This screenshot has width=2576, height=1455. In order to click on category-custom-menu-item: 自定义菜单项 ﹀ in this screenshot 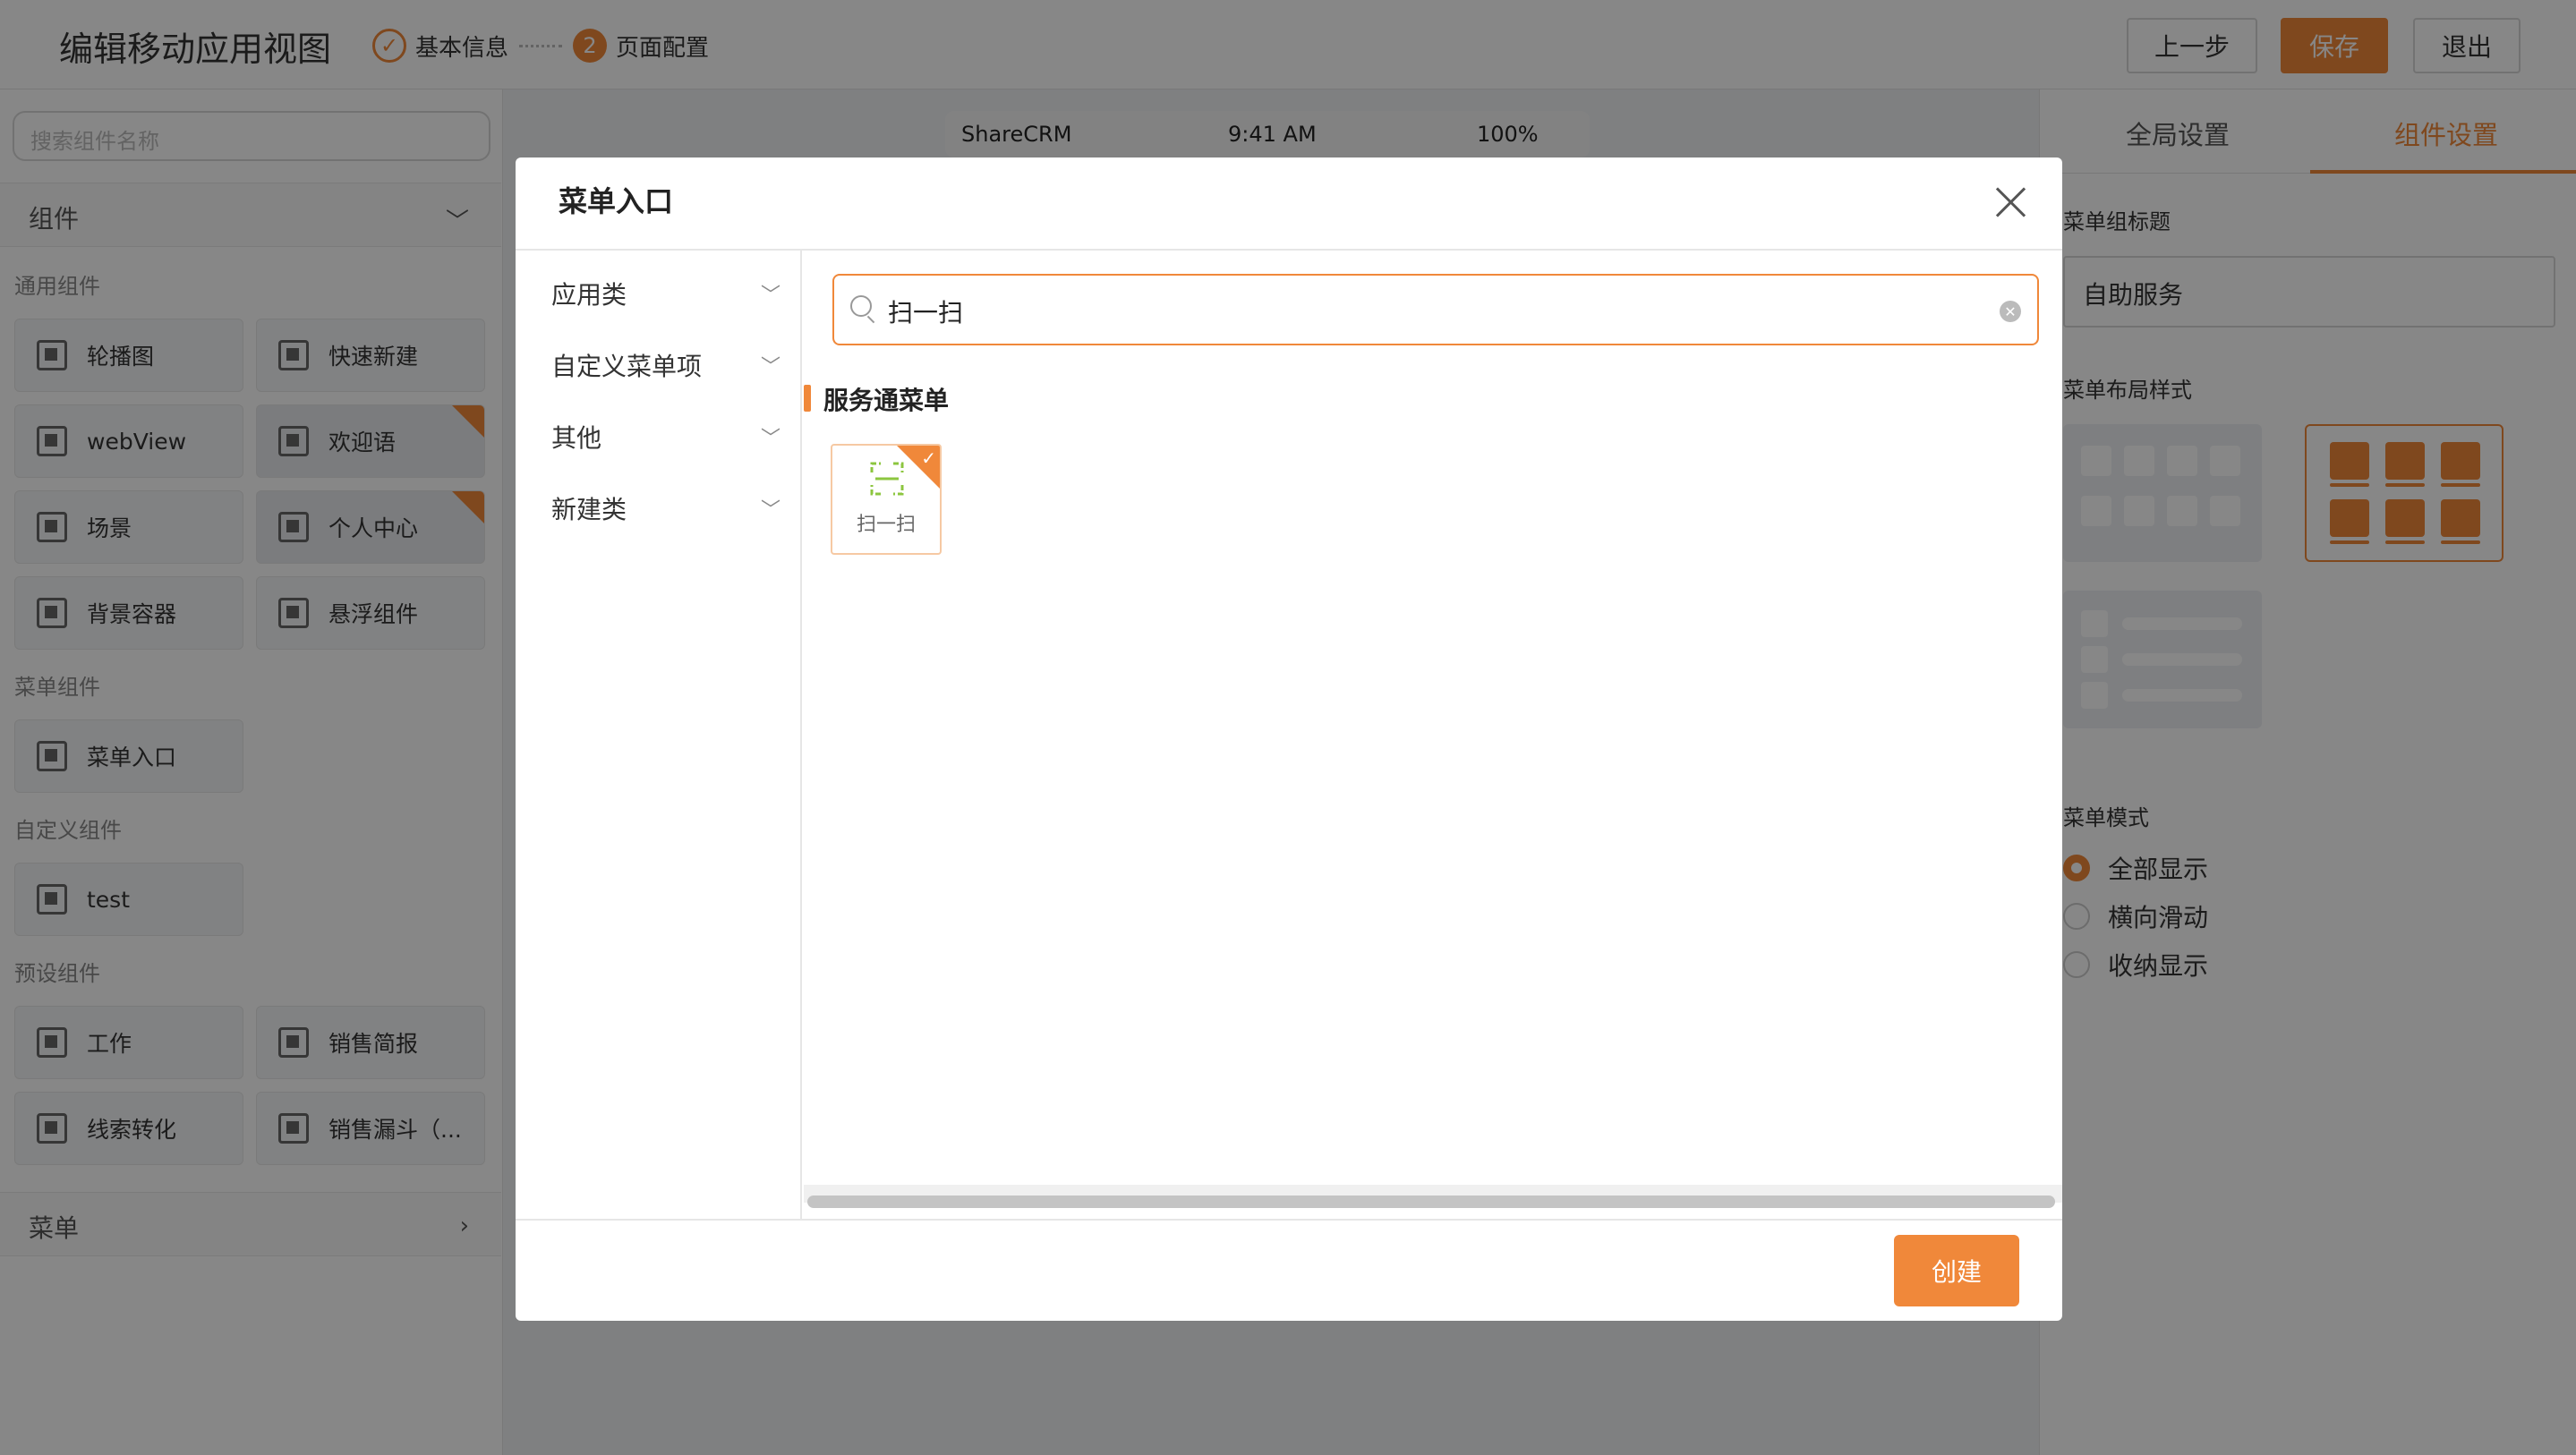, I will do `click(665, 365)`.